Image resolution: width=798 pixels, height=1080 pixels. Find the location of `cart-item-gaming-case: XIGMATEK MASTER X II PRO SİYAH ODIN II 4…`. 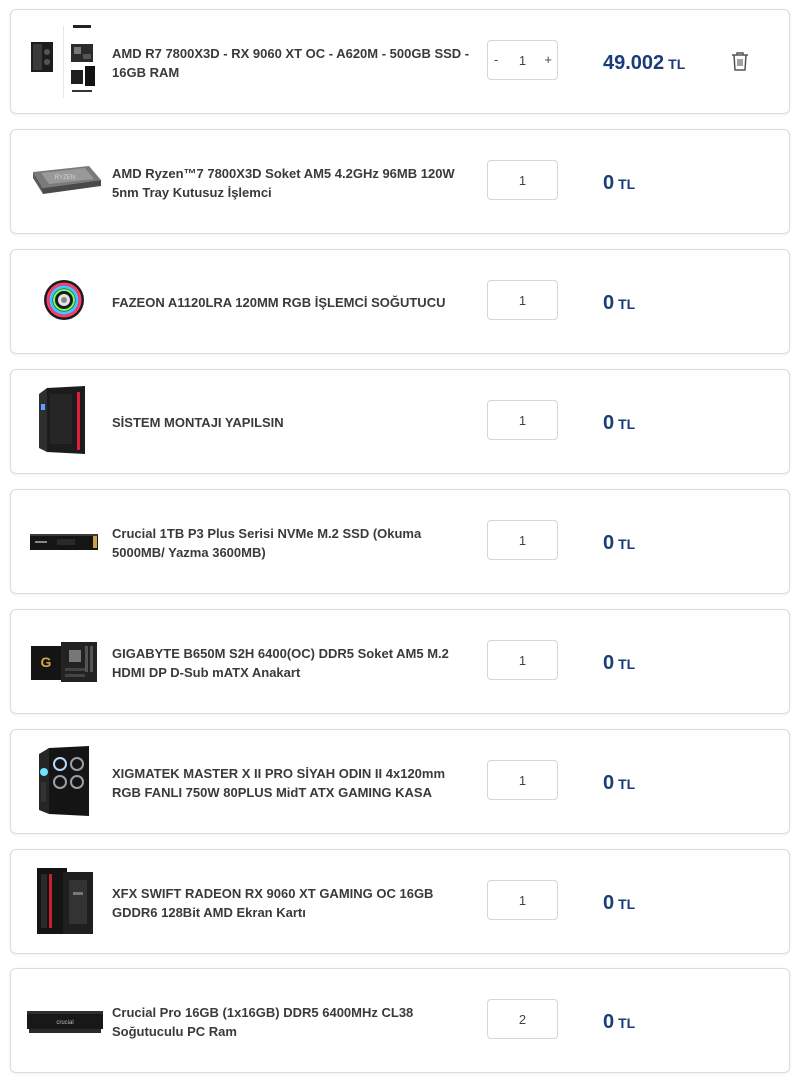

cart-item-gaming-case: XIGMATEK MASTER X II PRO SİYAH ODIN II 4… is located at coordinates (400, 781).